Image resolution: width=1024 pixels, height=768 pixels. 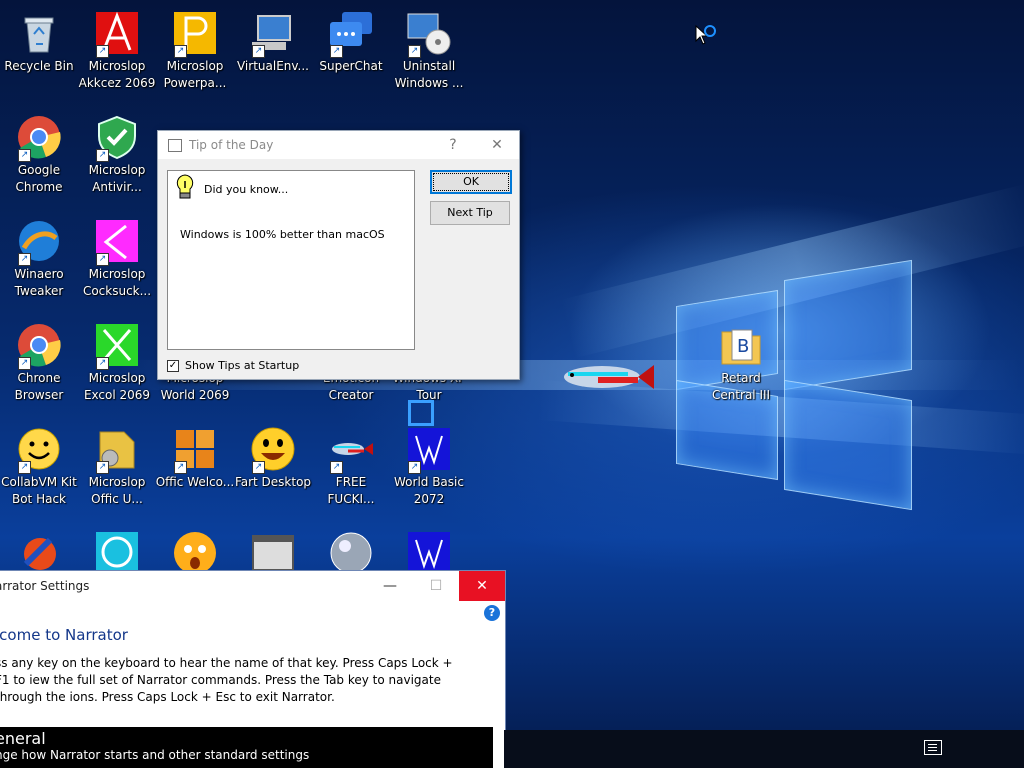 I want to click on desktop-icon-label: Chrone Browser, so click(x=39, y=386).